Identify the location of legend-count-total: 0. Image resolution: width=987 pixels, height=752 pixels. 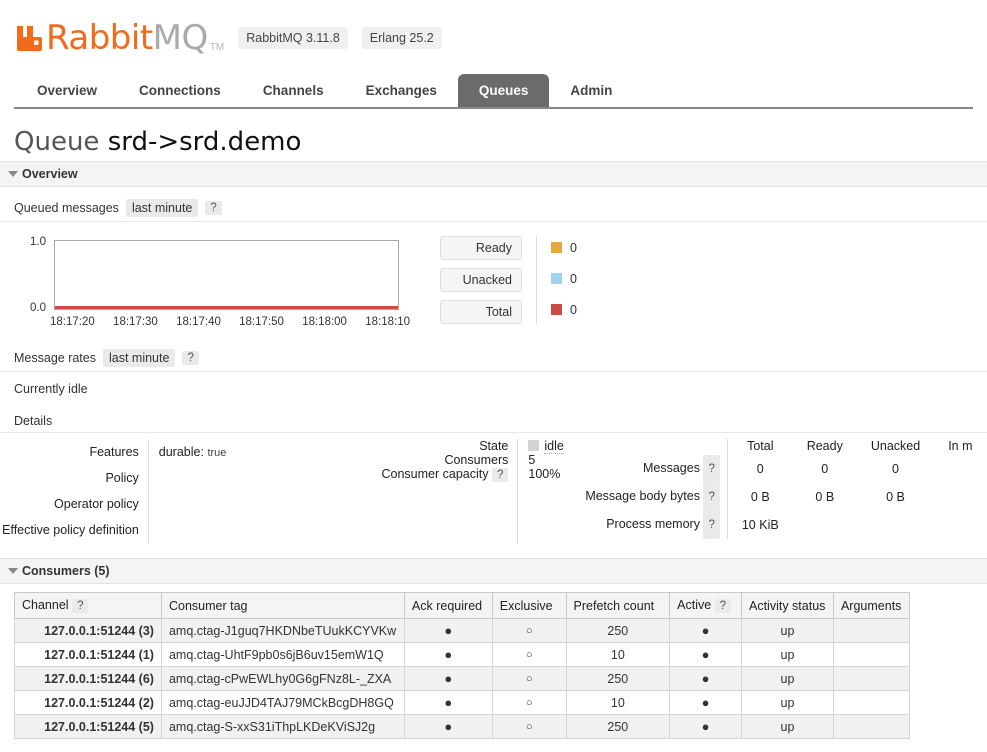
(573, 309).